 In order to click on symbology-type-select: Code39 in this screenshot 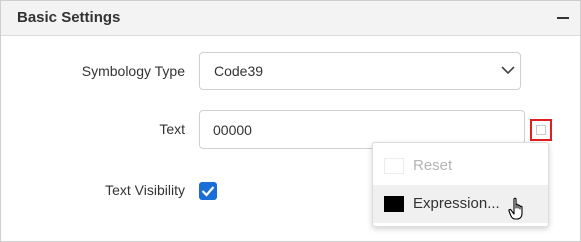, I will do `click(360, 71)`.